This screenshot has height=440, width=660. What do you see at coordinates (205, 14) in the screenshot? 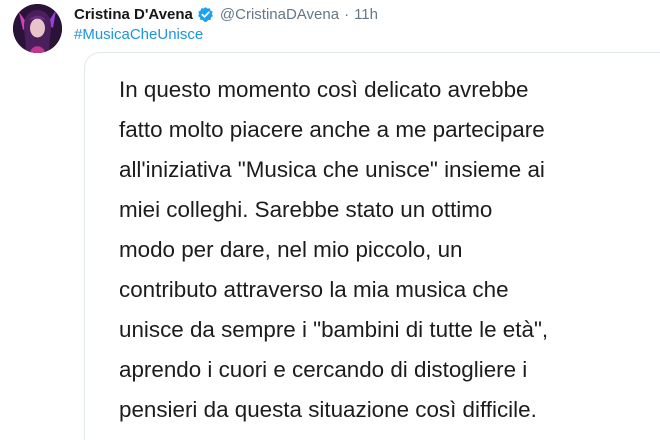
I see `verified-badge-icon` at bounding box center [205, 14].